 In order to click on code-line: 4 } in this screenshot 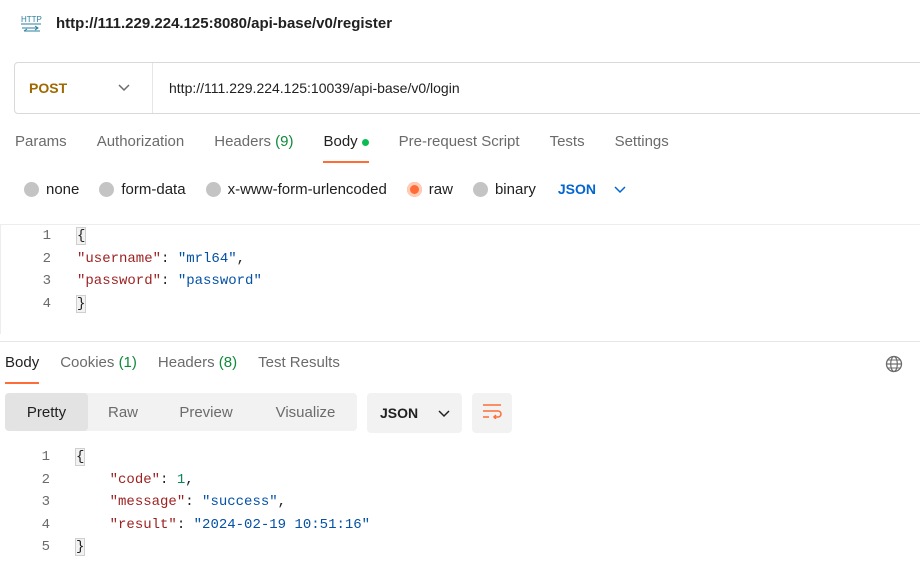, I will do `click(460, 304)`.